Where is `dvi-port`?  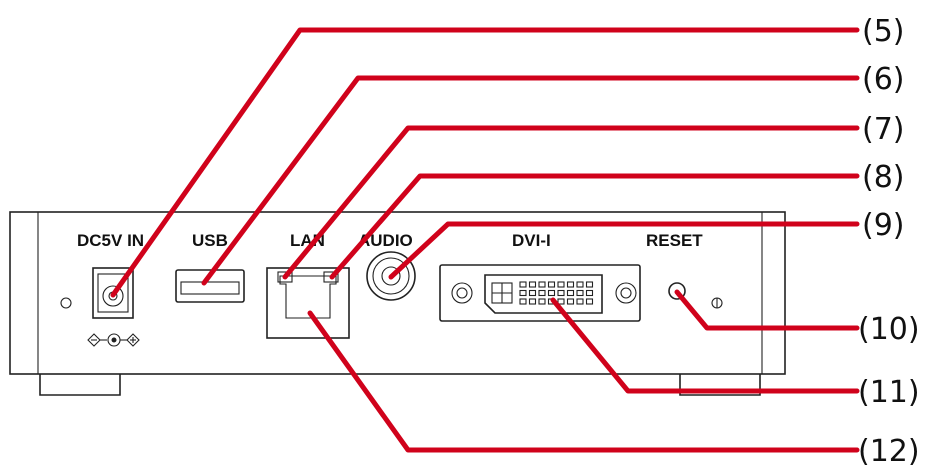
dvi-port is located at coordinates (540, 293).